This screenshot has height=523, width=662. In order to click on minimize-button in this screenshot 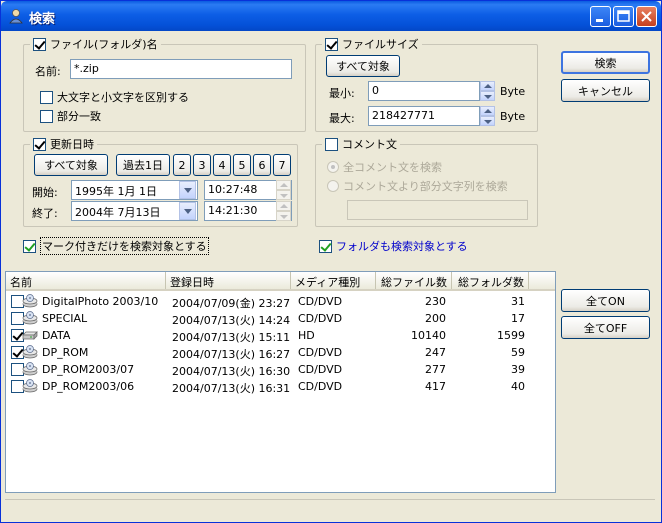, I will do `click(600, 16)`.